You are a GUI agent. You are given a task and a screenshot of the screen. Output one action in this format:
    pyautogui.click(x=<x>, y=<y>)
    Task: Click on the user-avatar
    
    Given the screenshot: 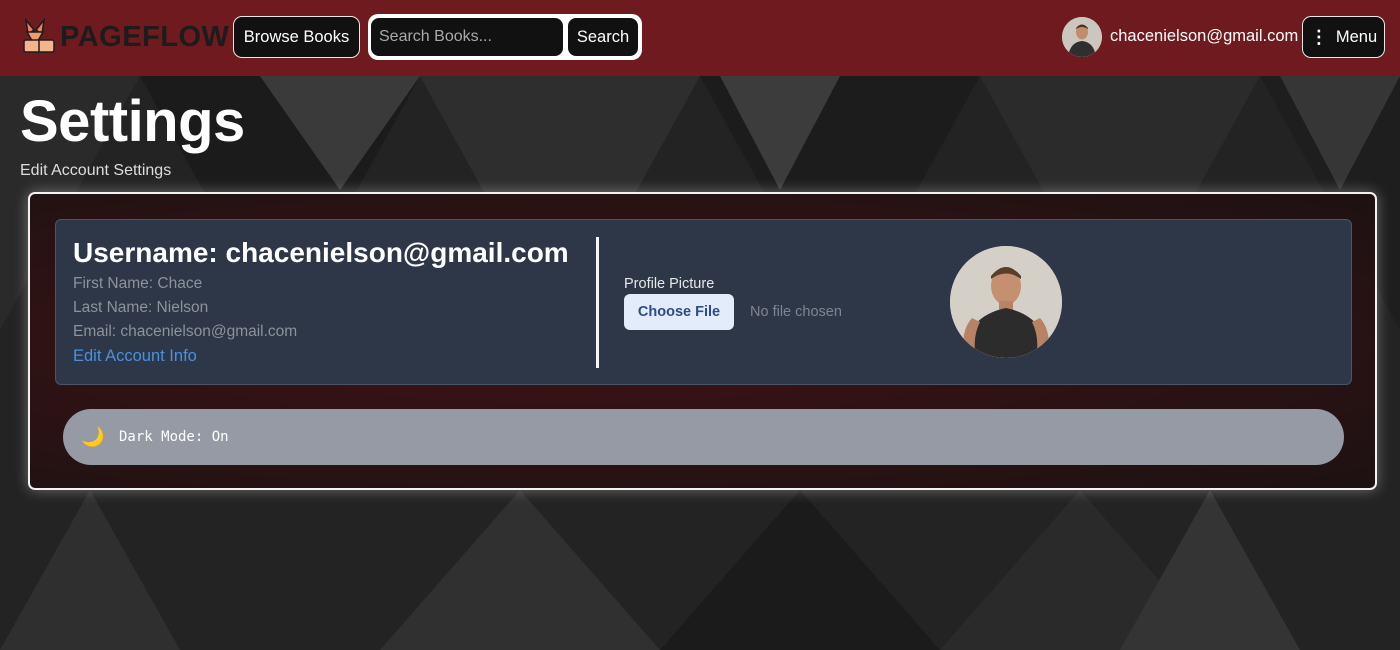 What is the action you would take?
    pyautogui.click(x=1082, y=37)
    